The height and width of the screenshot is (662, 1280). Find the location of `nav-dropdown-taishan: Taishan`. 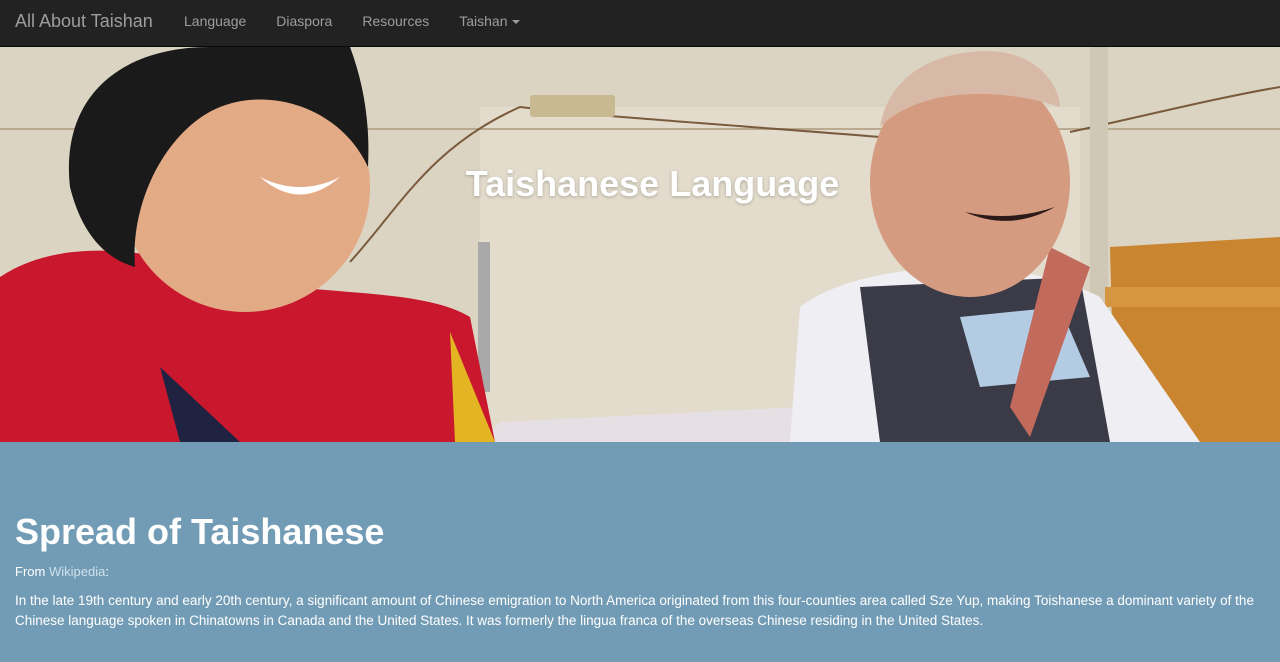

nav-dropdown-taishan: Taishan is located at coordinates (489, 21).